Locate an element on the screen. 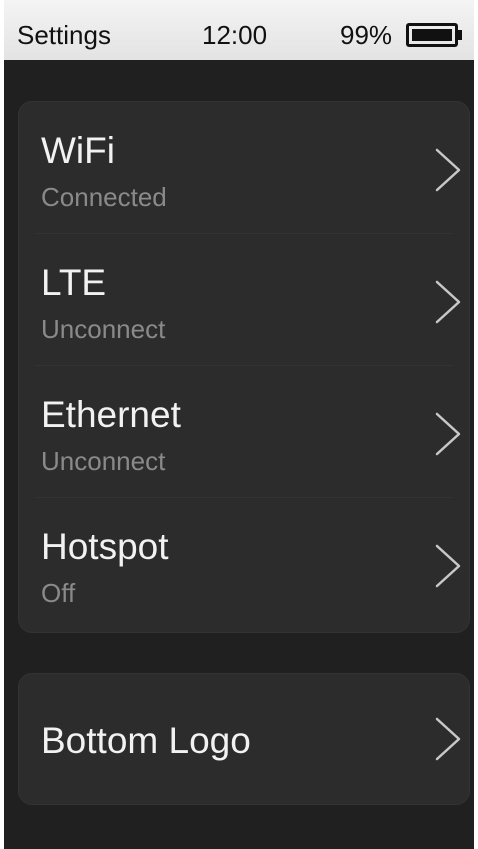 This screenshot has height=849, width=478. settings-item-hotspot: Hotspot Off is located at coordinates (244, 564).